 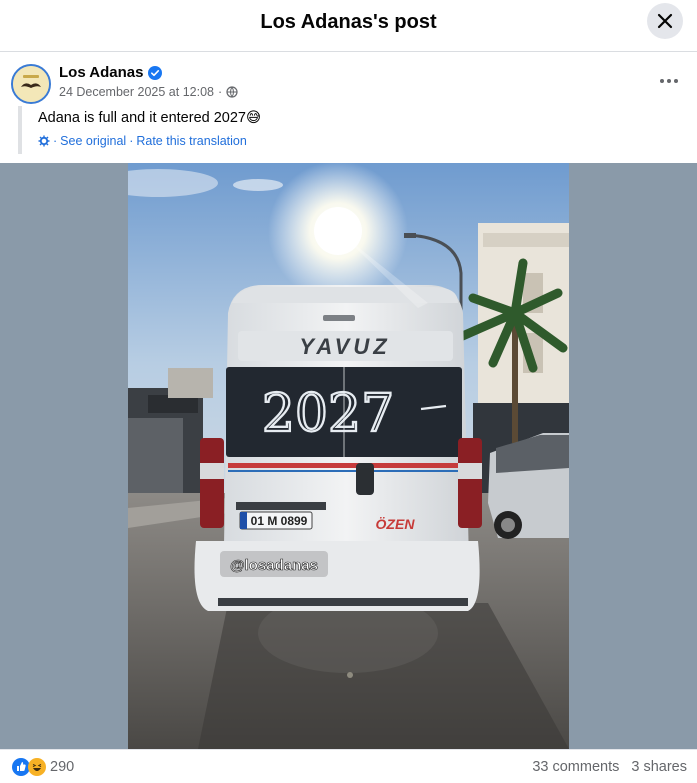 I want to click on more-options-icon, so click(x=669, y=81).